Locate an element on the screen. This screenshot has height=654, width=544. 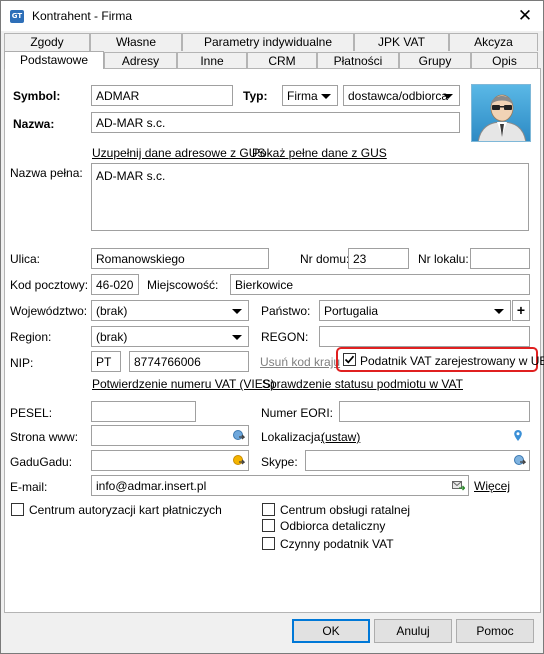
retail-label: Odbiorca detaliczny is located at coordinates (333, 526).